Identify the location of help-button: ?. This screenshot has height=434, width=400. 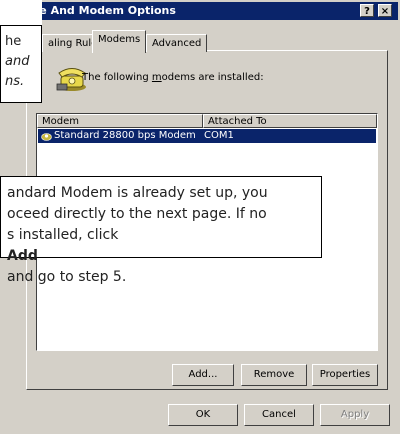
(367, 10).